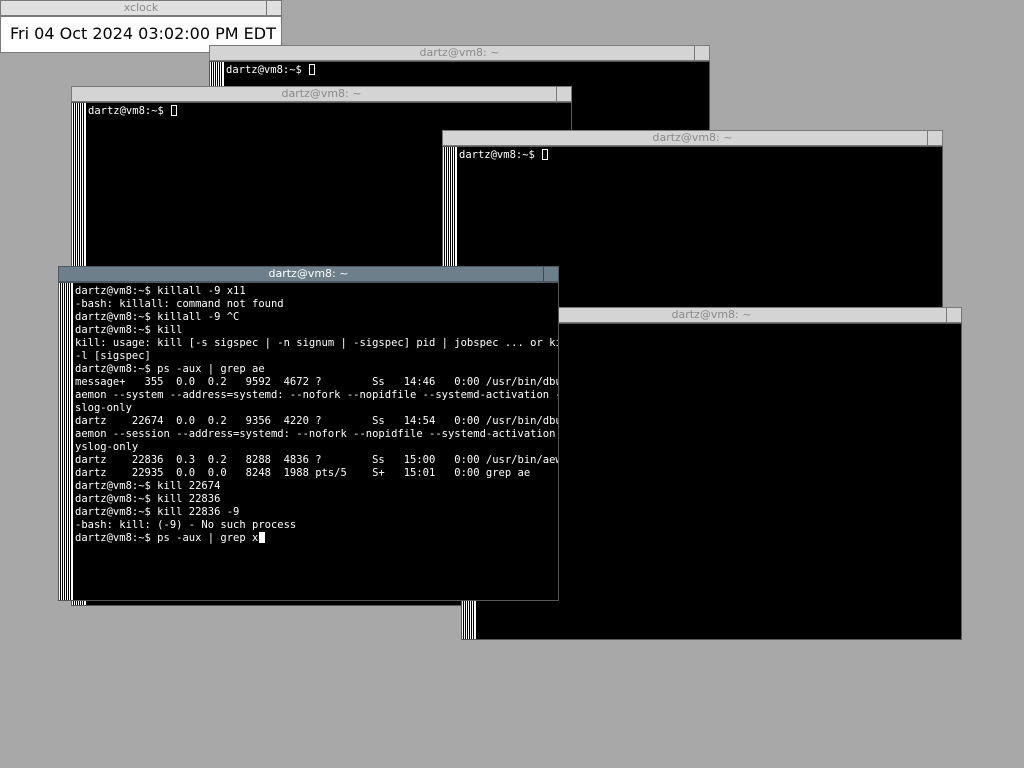  I want to click on output-line: dartz@vm8:~$ kill, so click(129, 330).